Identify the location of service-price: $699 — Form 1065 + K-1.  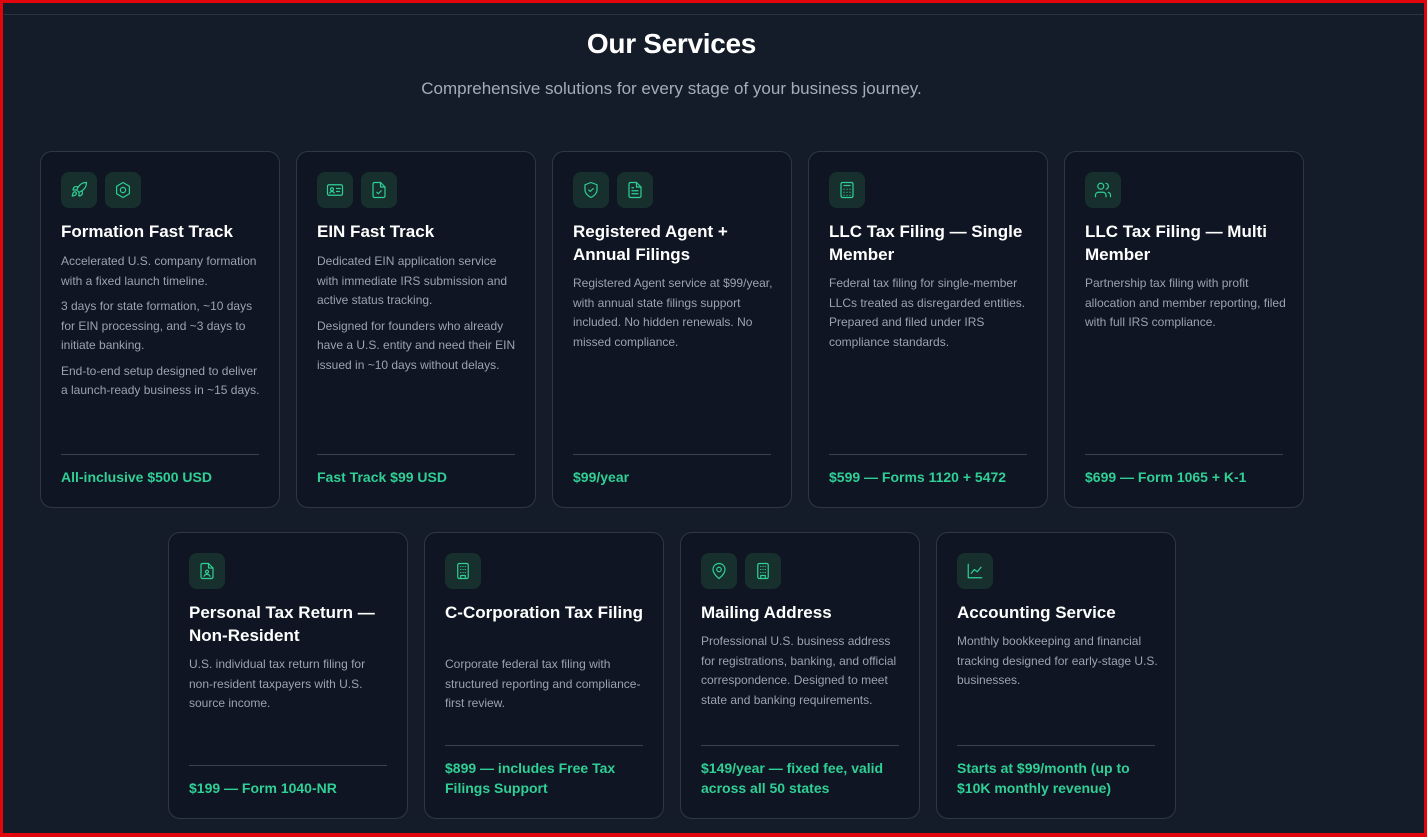
(1166, 477).